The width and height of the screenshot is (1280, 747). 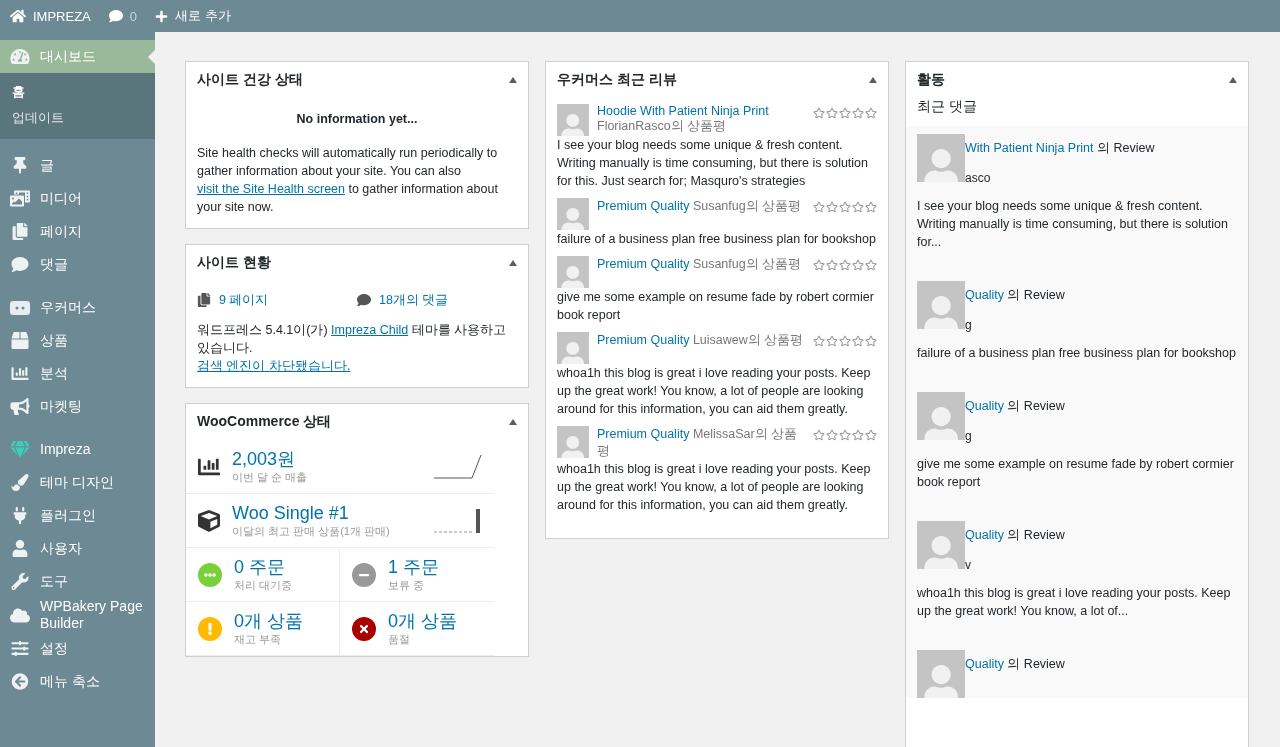 I want to click on menu-item: 도구, so click(x=77, y=581).